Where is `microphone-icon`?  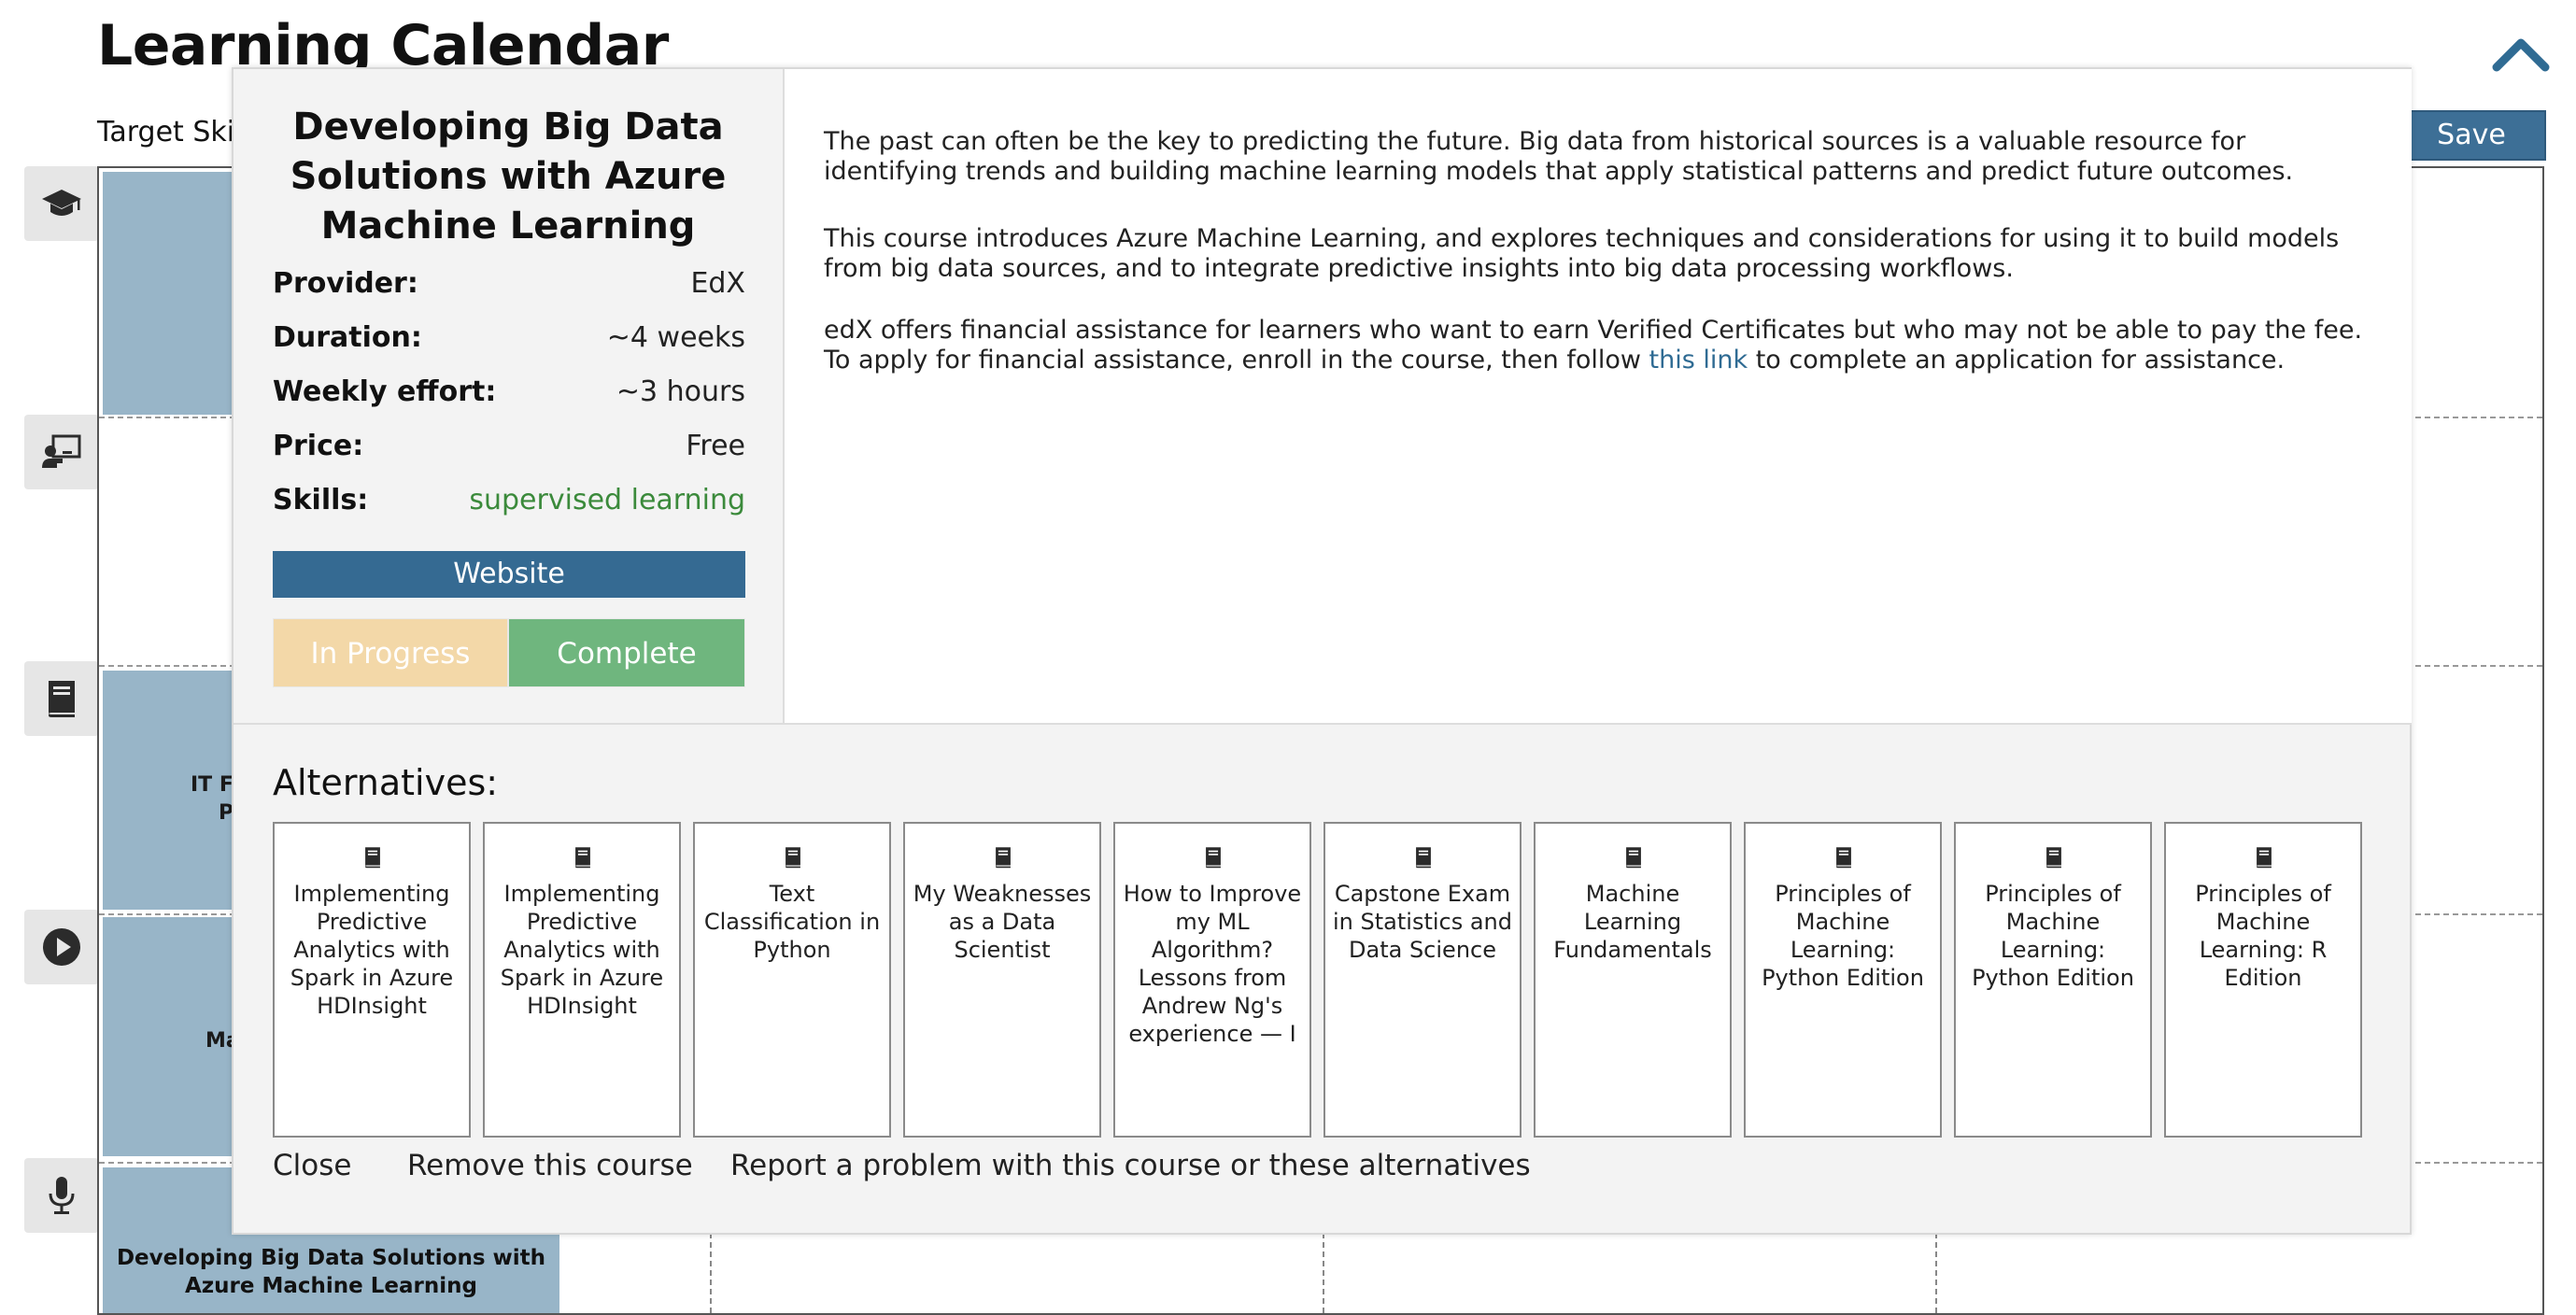 microphone-icon is located at coordinates (62, 1195).